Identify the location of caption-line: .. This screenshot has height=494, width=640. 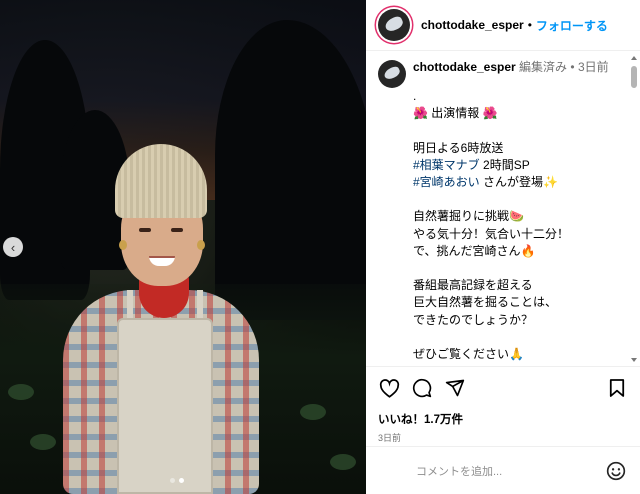
(415, 96).